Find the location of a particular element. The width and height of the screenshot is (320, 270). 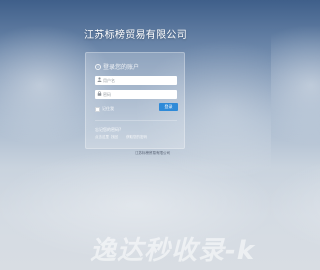

watermark-text: 逸达秒收录-k is located at coordinates (173, 251).